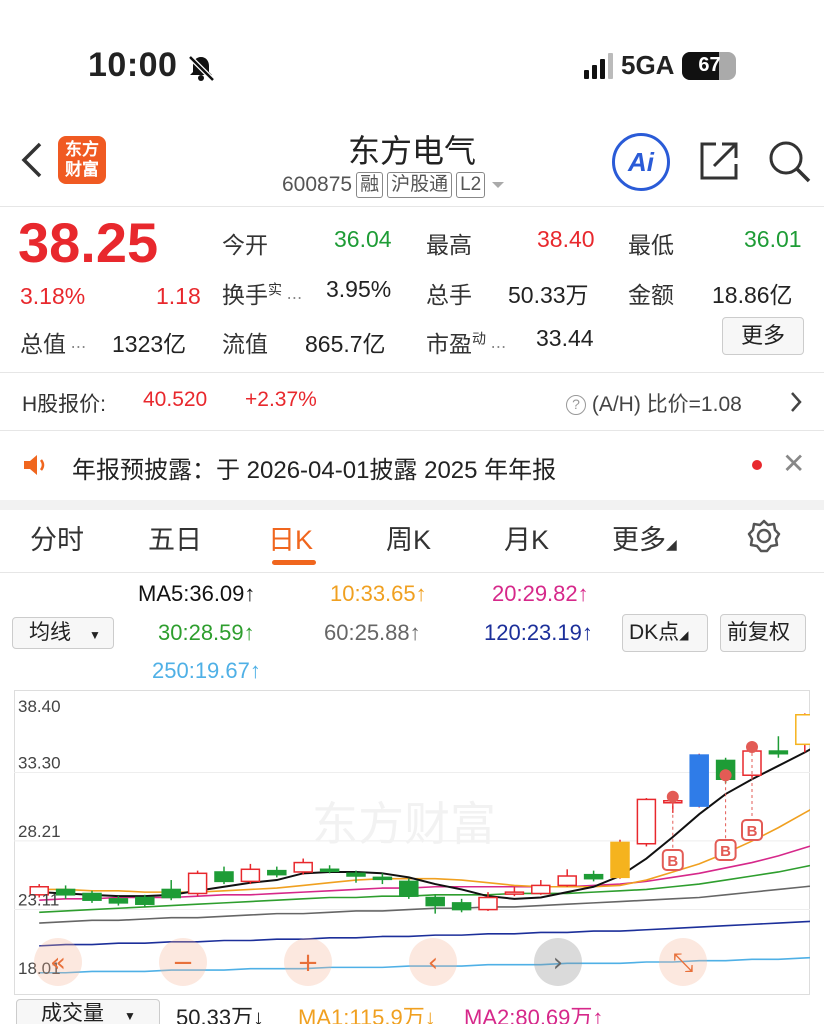  What do you see at coordinates (576, 405) in the screenshot?
I see `help-icon: ?` at bounding box center [576, 405].